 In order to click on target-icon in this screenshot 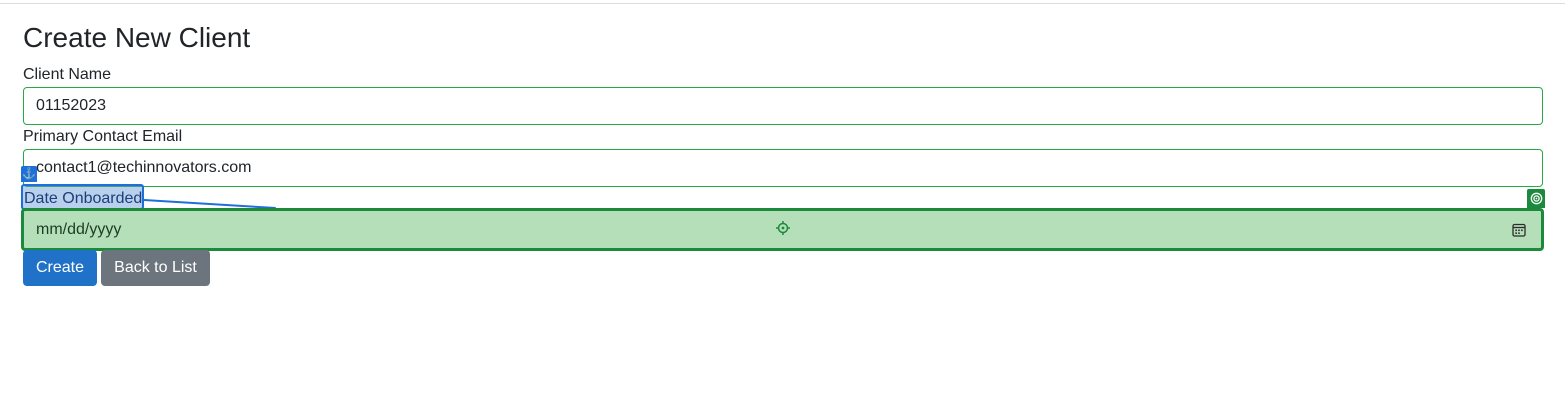, I will do `click(1536, 198)`.